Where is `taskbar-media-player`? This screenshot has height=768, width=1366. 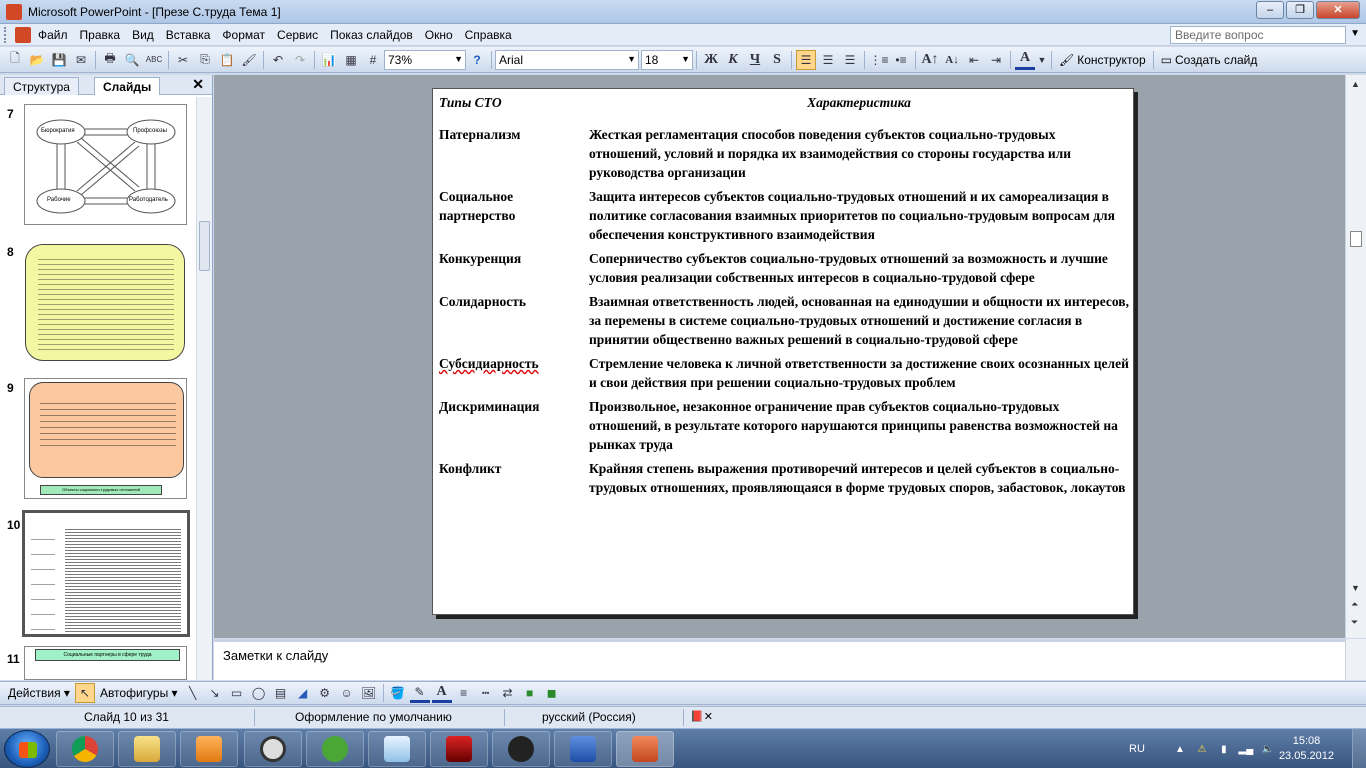
taskbar-media-player is located at coordinates (209, 749).